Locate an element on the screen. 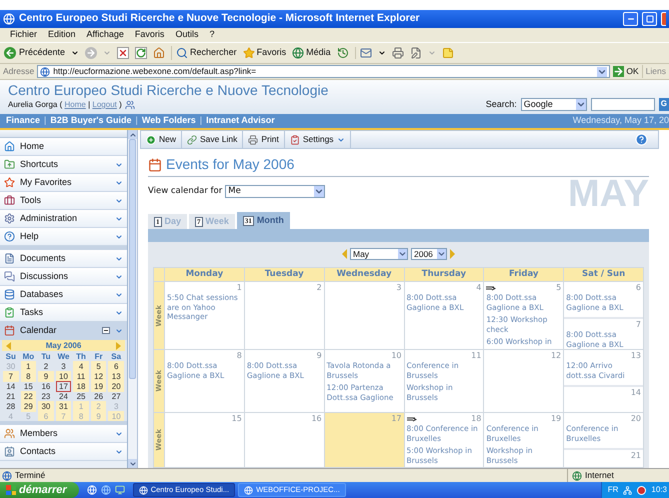 The image size is (669, 498). sidebar-grip is located at coordinates (63, 134).